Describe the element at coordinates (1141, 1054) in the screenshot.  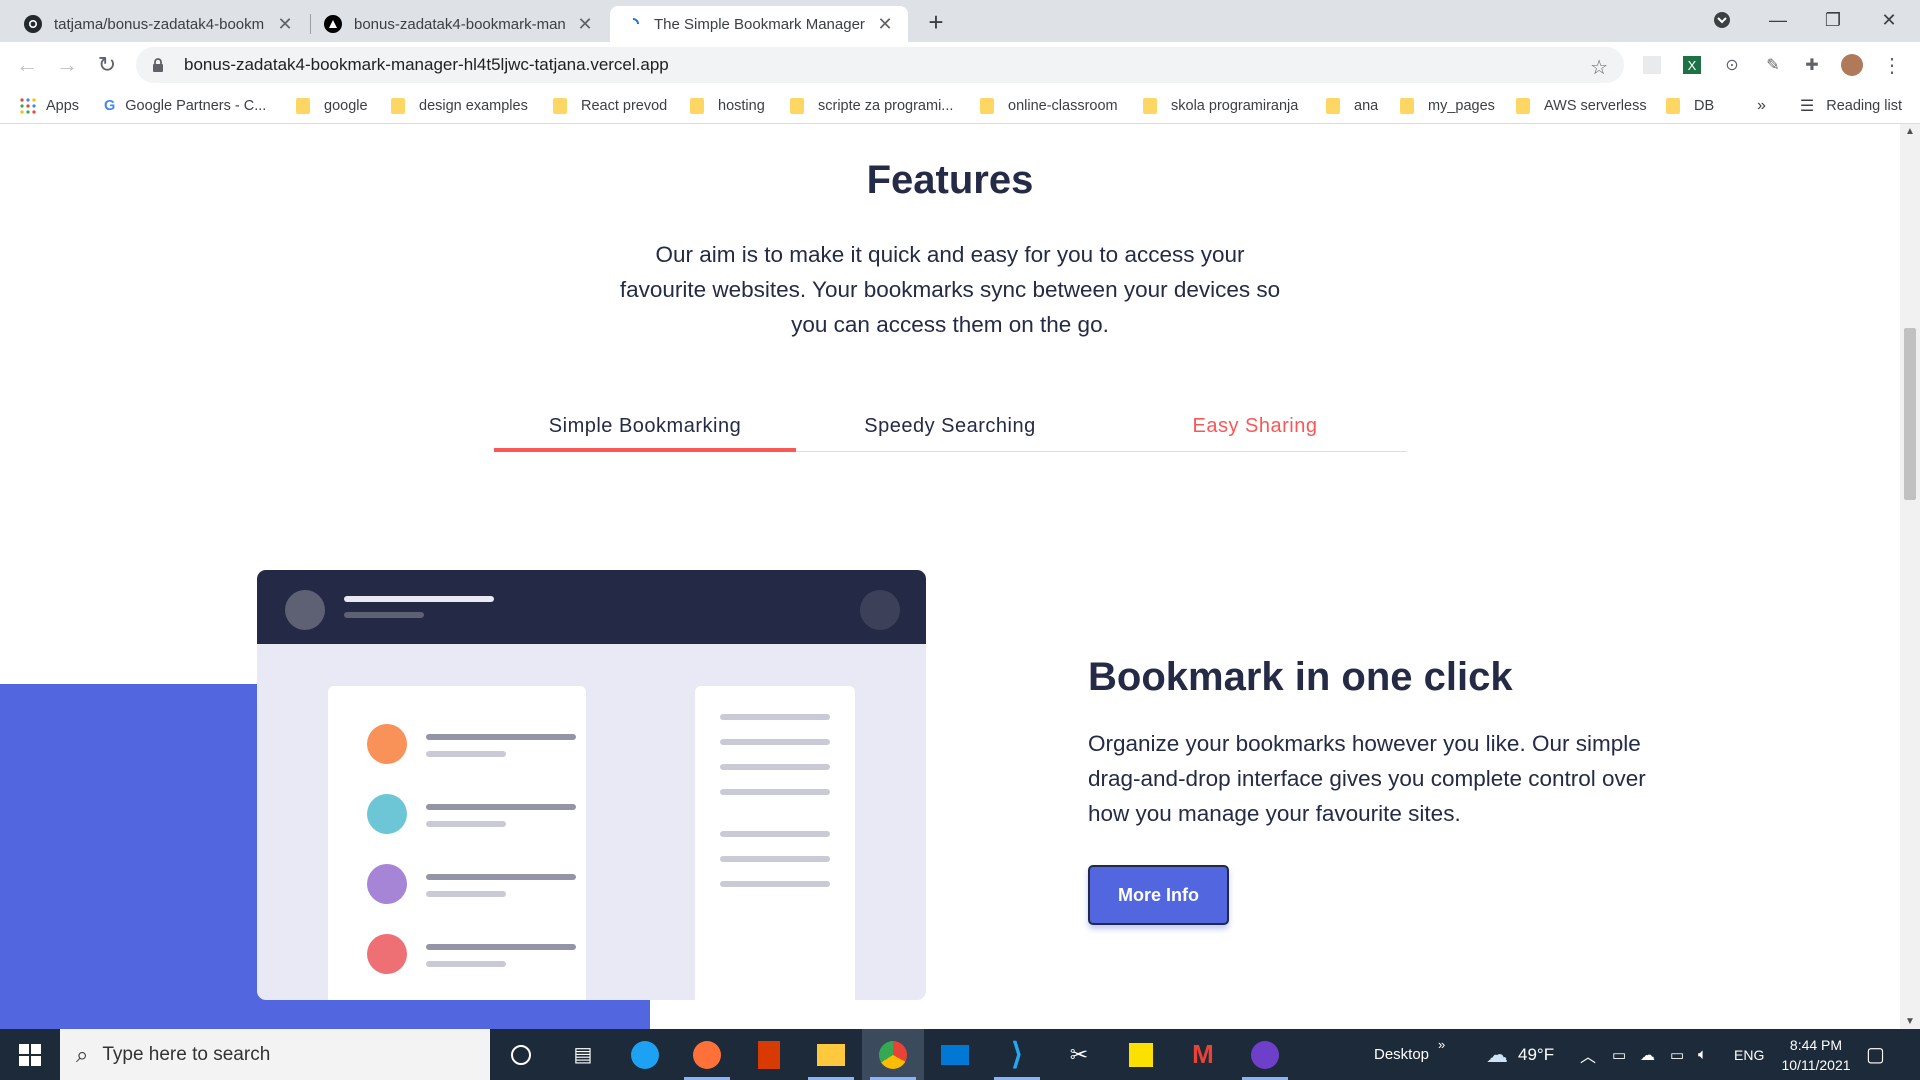
I see `sticky-notes-icon` at that location.